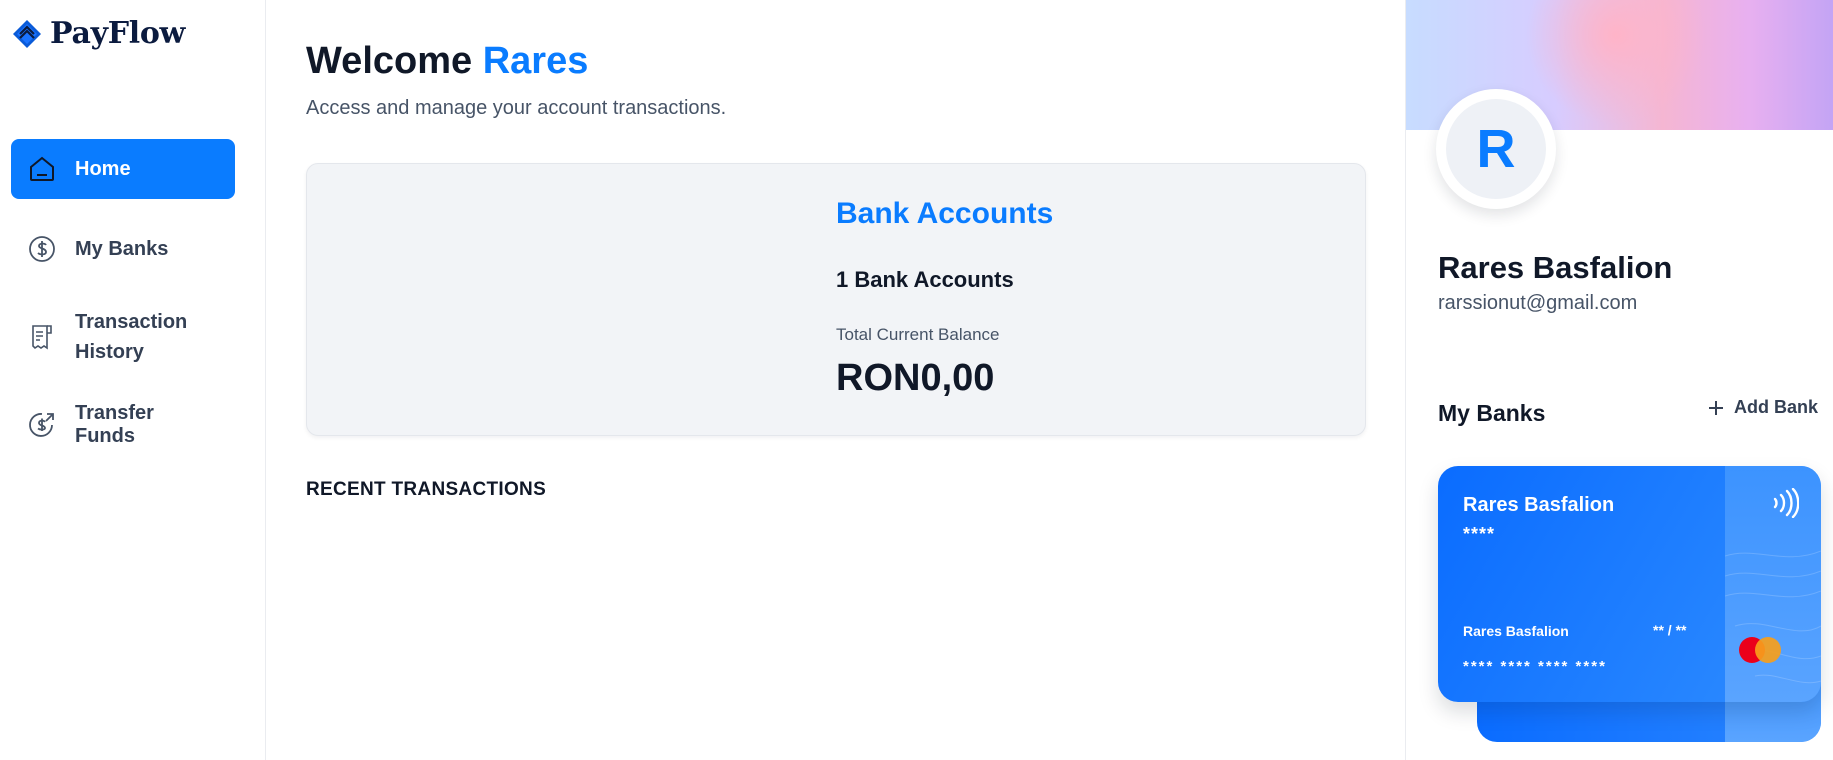  Describe the element at coordinates (1760, 650) in the screenshot. I see `mastercard-icon` at that location.